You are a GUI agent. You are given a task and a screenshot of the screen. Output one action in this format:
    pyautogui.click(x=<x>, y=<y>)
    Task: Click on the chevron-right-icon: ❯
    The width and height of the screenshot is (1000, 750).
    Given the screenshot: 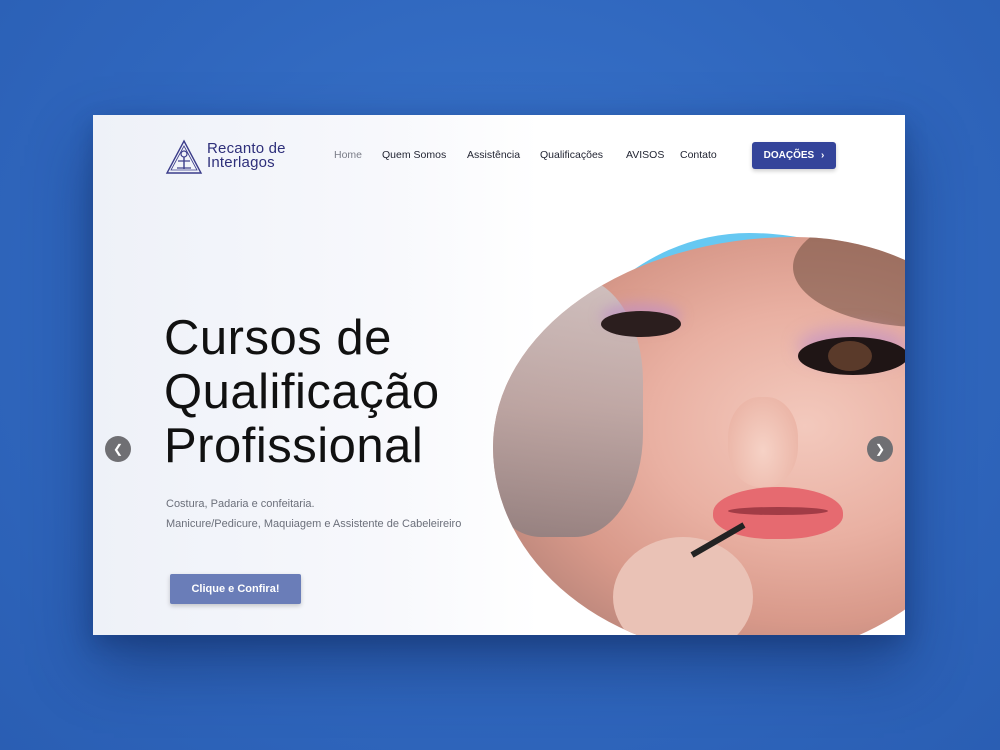 What is the action you would take?
    pyautogui.click(x=880, y=449)
    